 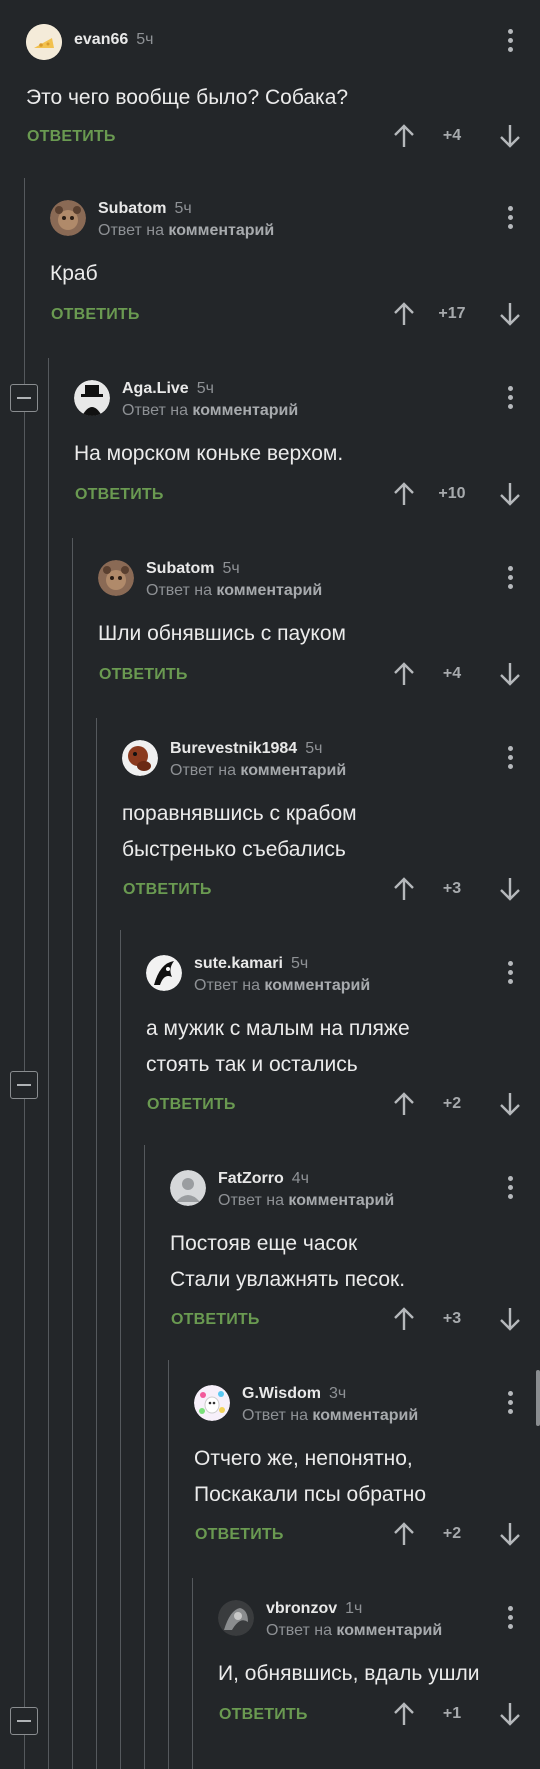 What do you see at coordinates (222, 633) in the screenshot?
I see `comment-text: Шли обнявшись с пауком` at bounding box center [222, 633].